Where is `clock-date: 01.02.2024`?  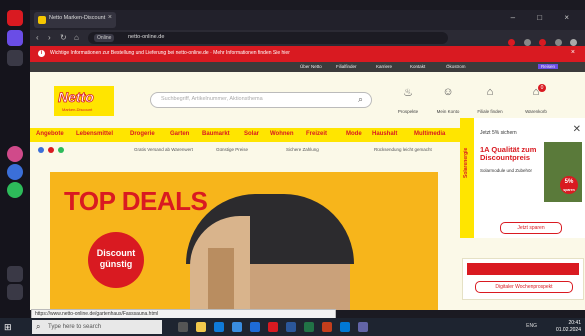
clock-date: 01.02.2024 is located at coordinates (568, 330).